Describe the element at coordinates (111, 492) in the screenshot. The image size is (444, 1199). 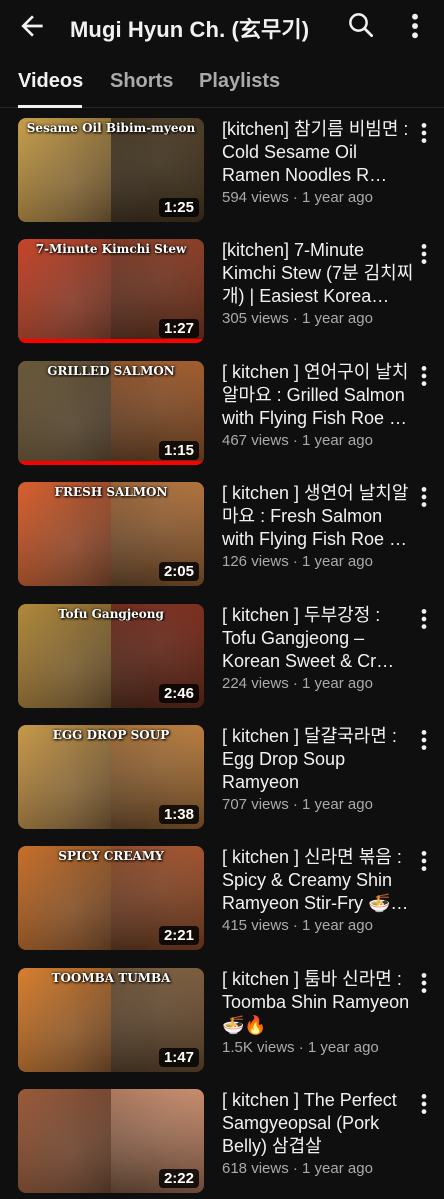
I see `thumbnail-caption: FRESH SALMON` at that location.